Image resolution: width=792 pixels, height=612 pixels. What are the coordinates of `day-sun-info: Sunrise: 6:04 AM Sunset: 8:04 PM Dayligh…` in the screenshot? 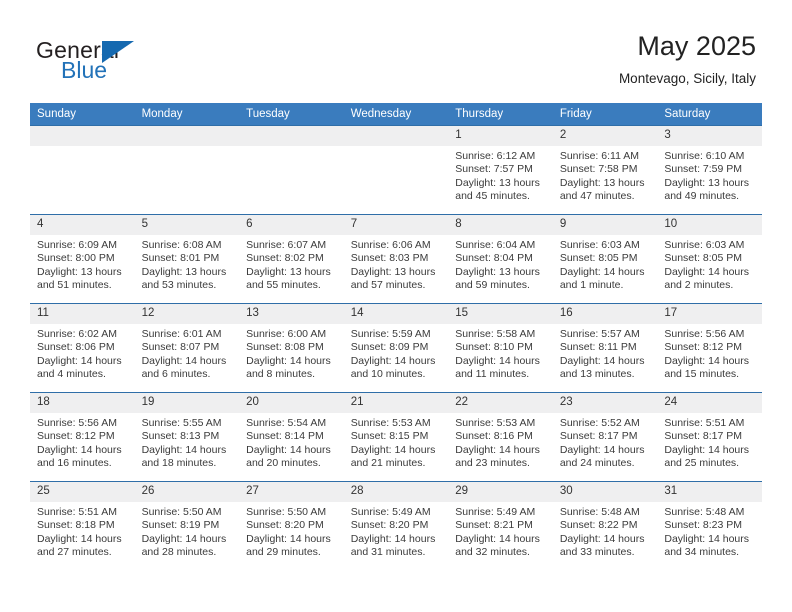 It's located at (497, 265).